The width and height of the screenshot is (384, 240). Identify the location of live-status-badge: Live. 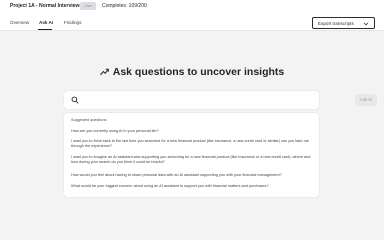
(88, 6).